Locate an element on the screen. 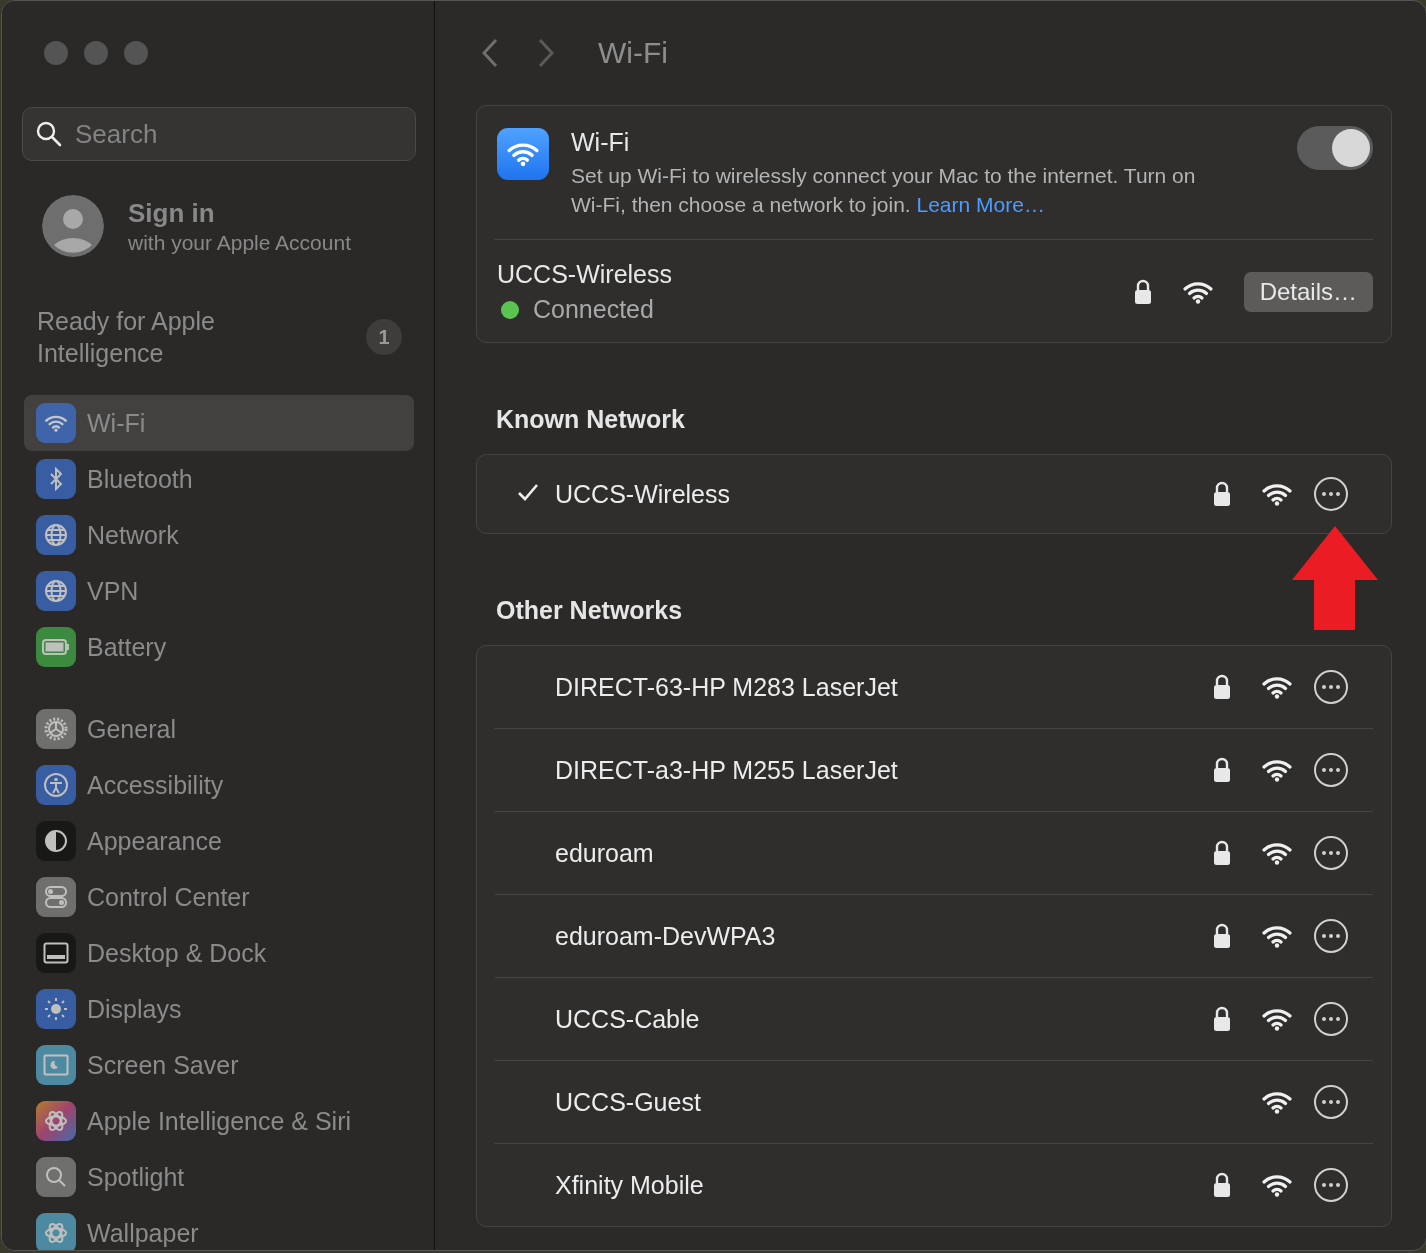 The image size is (1426, 1253). avatar-icon is located at coordinates (73, 226).